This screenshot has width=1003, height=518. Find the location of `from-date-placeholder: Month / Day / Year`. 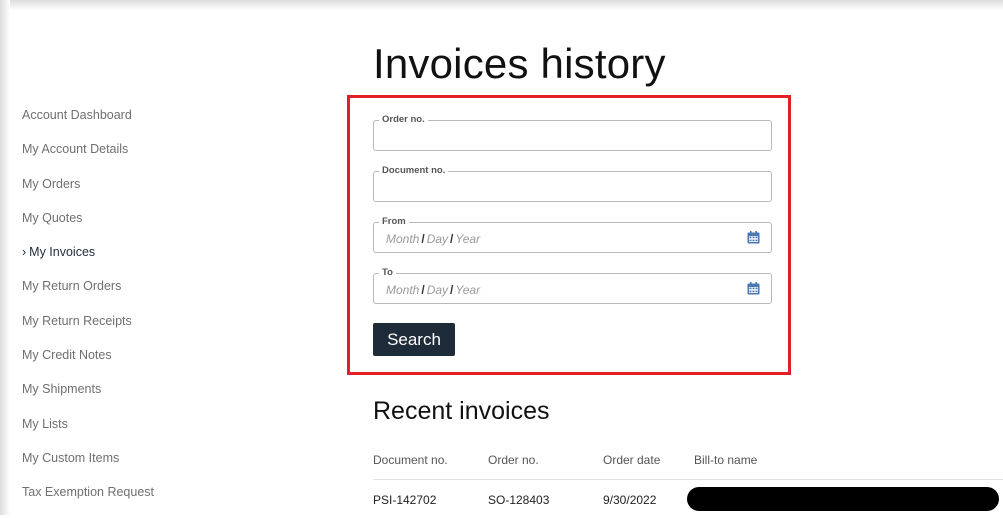

from-date-placeholder: Month / Day / Year is located at coordinates (433, 239).